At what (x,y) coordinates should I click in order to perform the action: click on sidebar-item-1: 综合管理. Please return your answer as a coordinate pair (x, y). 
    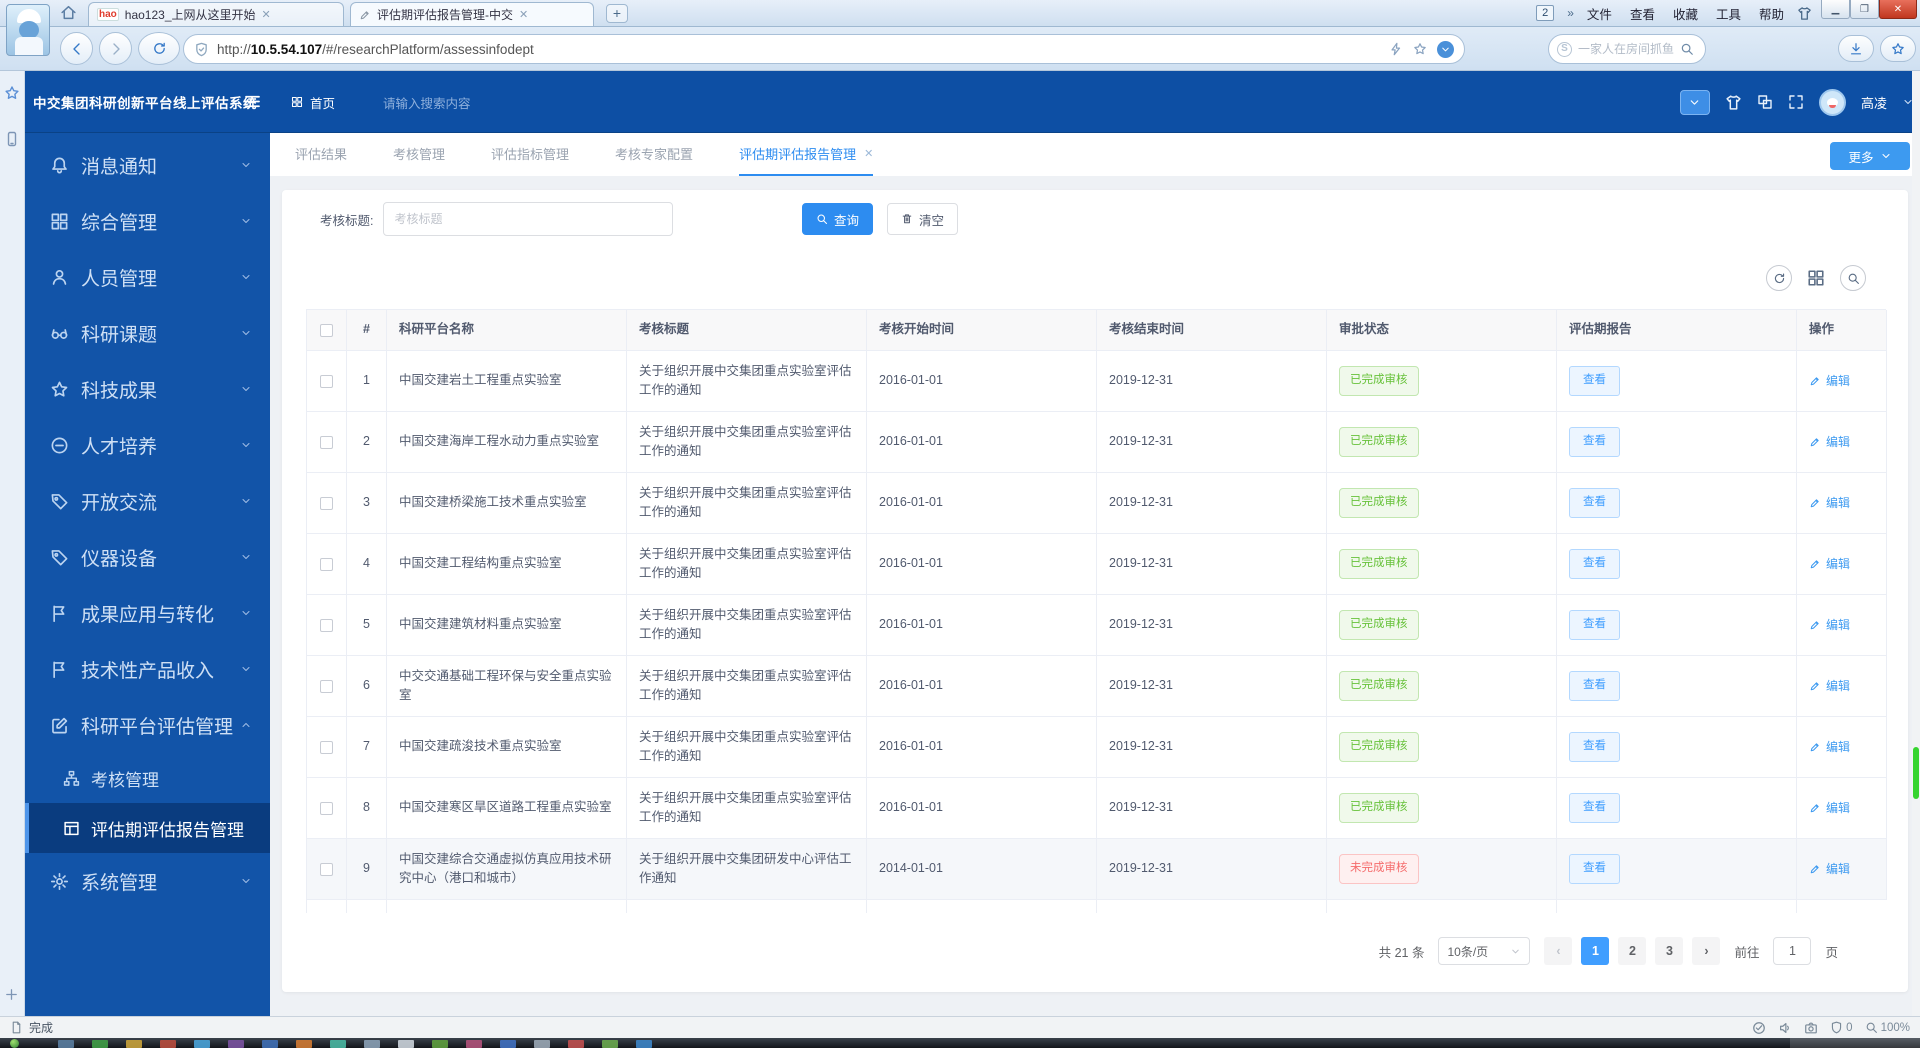
    Looking at the image, I should click on (147, 221).